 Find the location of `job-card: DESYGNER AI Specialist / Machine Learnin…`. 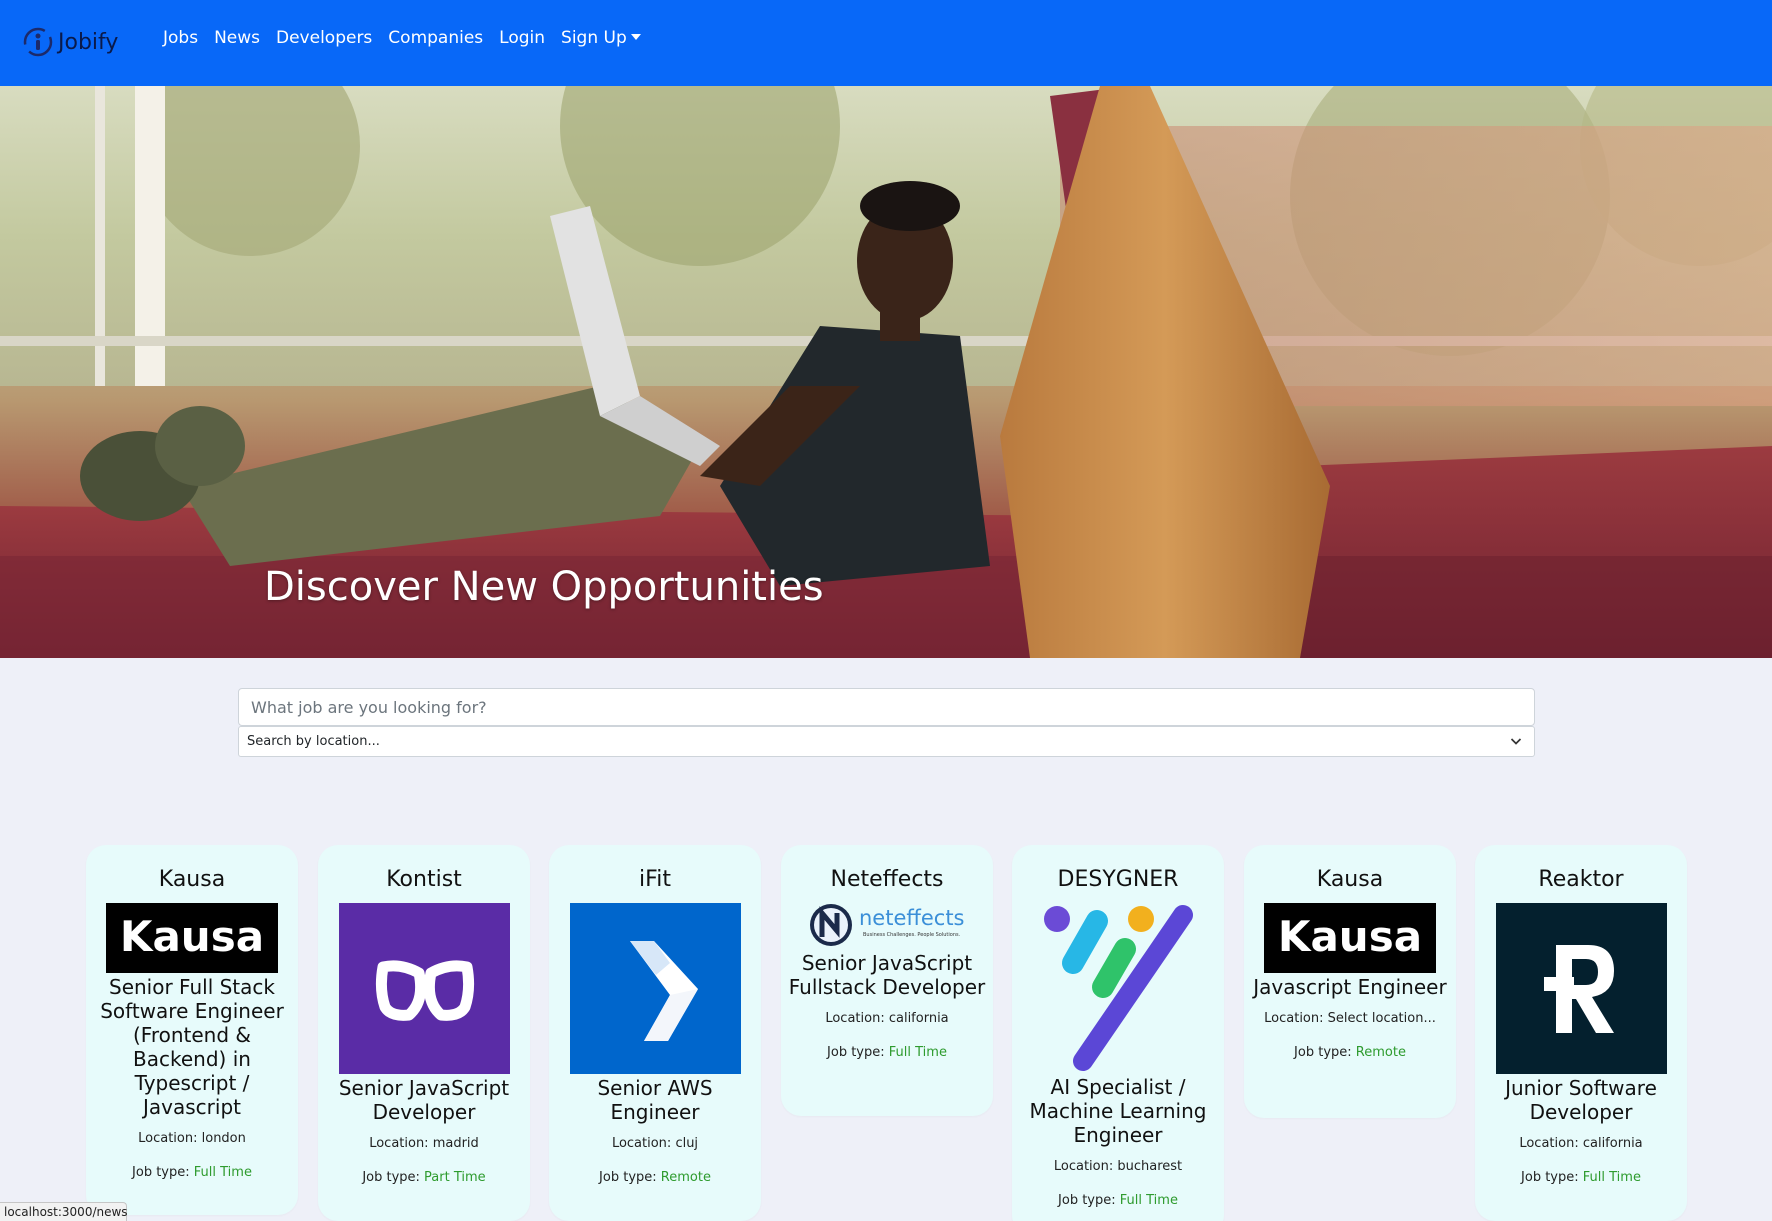

job-card: DESYGNER AI Specialist / Machine Learnin… is located at coordinates (1118, 1033).